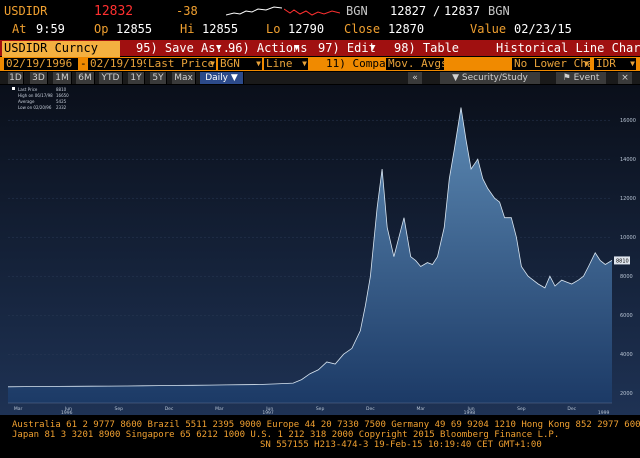  I want to click on sparkline-red-icon, so click(312, 12).